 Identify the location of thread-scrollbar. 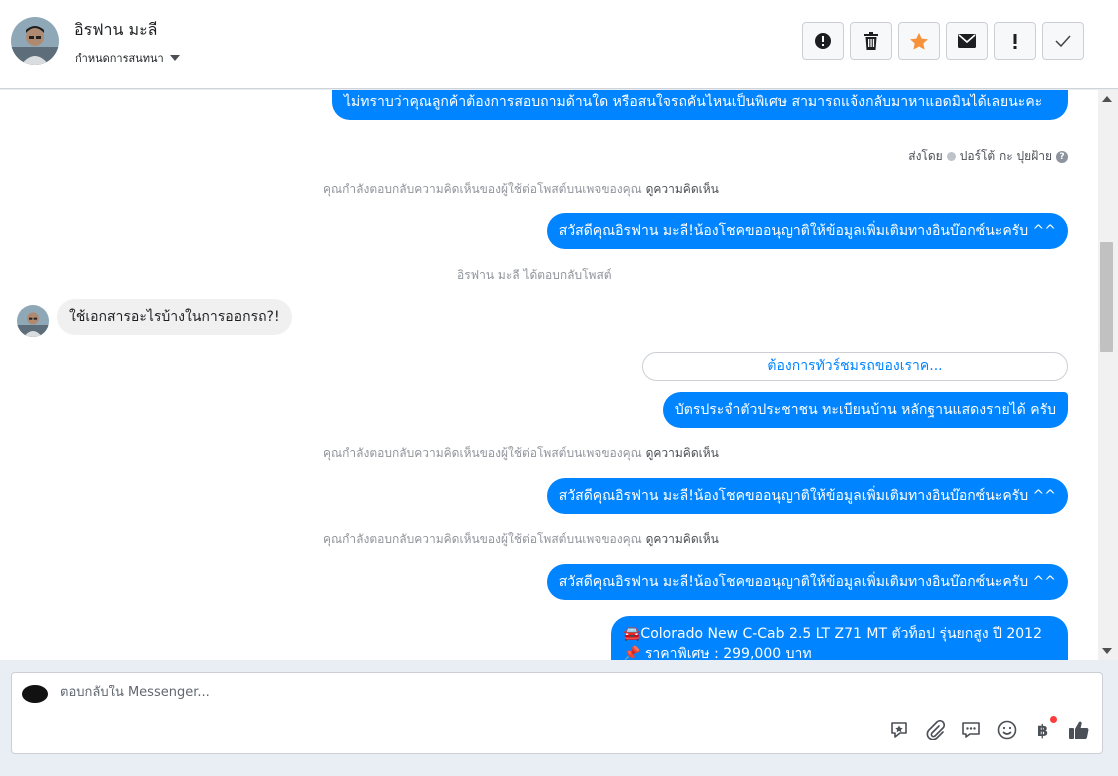
(1108, 375).